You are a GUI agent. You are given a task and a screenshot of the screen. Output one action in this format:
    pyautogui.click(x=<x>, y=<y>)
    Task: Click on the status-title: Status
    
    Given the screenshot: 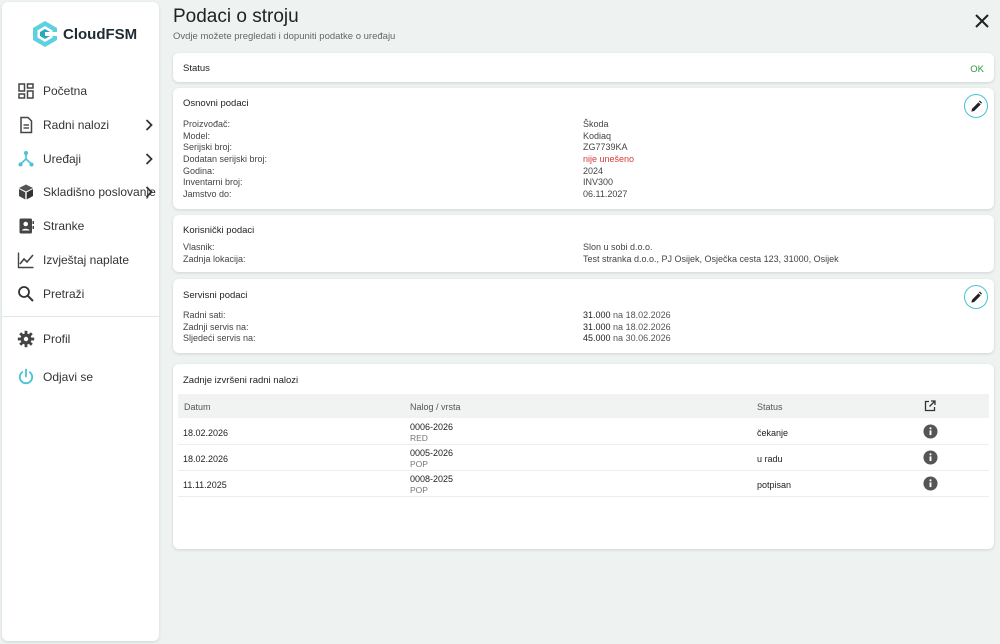 What is the action you would take?
    pyautogui.click(x=196, y=68)
    